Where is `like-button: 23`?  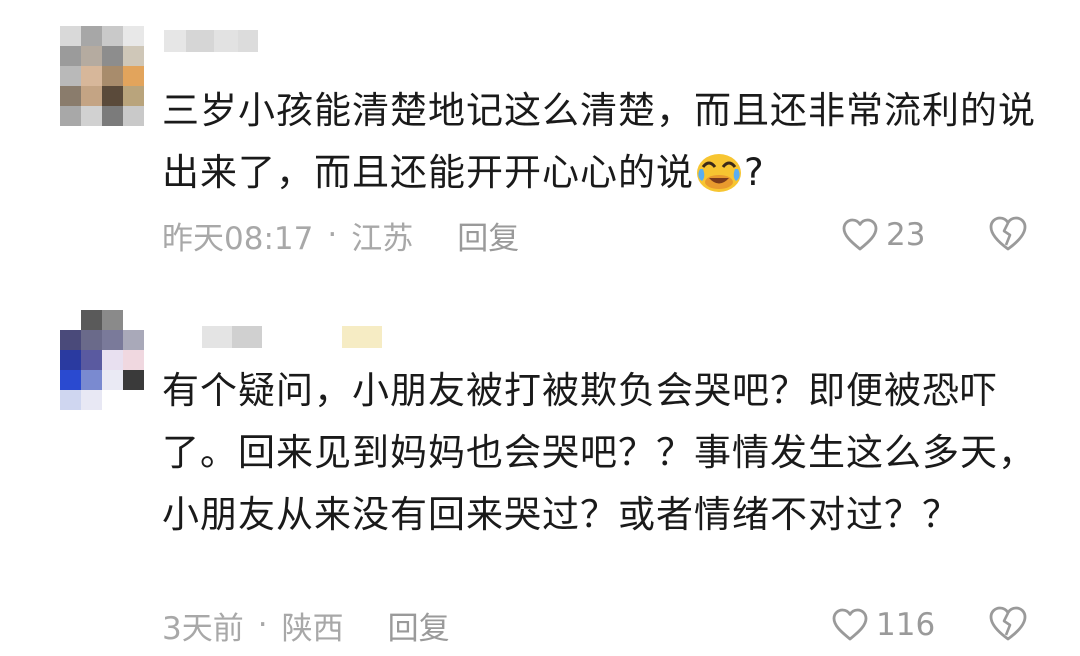 like-button: 23 is located at coordinates (883, 235).